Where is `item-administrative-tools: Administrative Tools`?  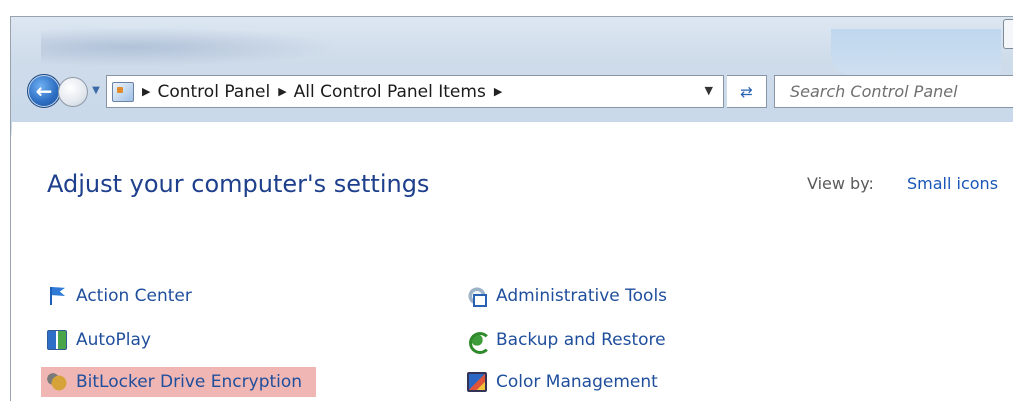 item-administrative-tools: Administrative Tools is located at coordinates (567, 296).